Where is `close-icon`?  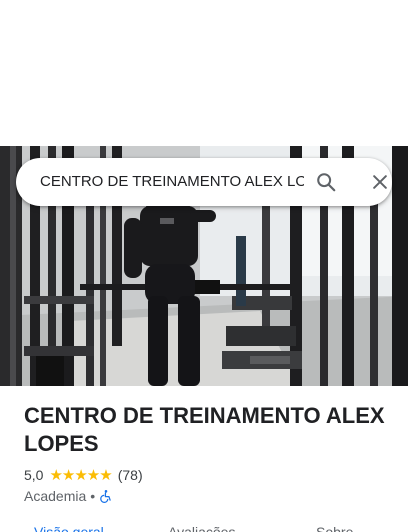 close-icon is located at coordinates (380, 182).